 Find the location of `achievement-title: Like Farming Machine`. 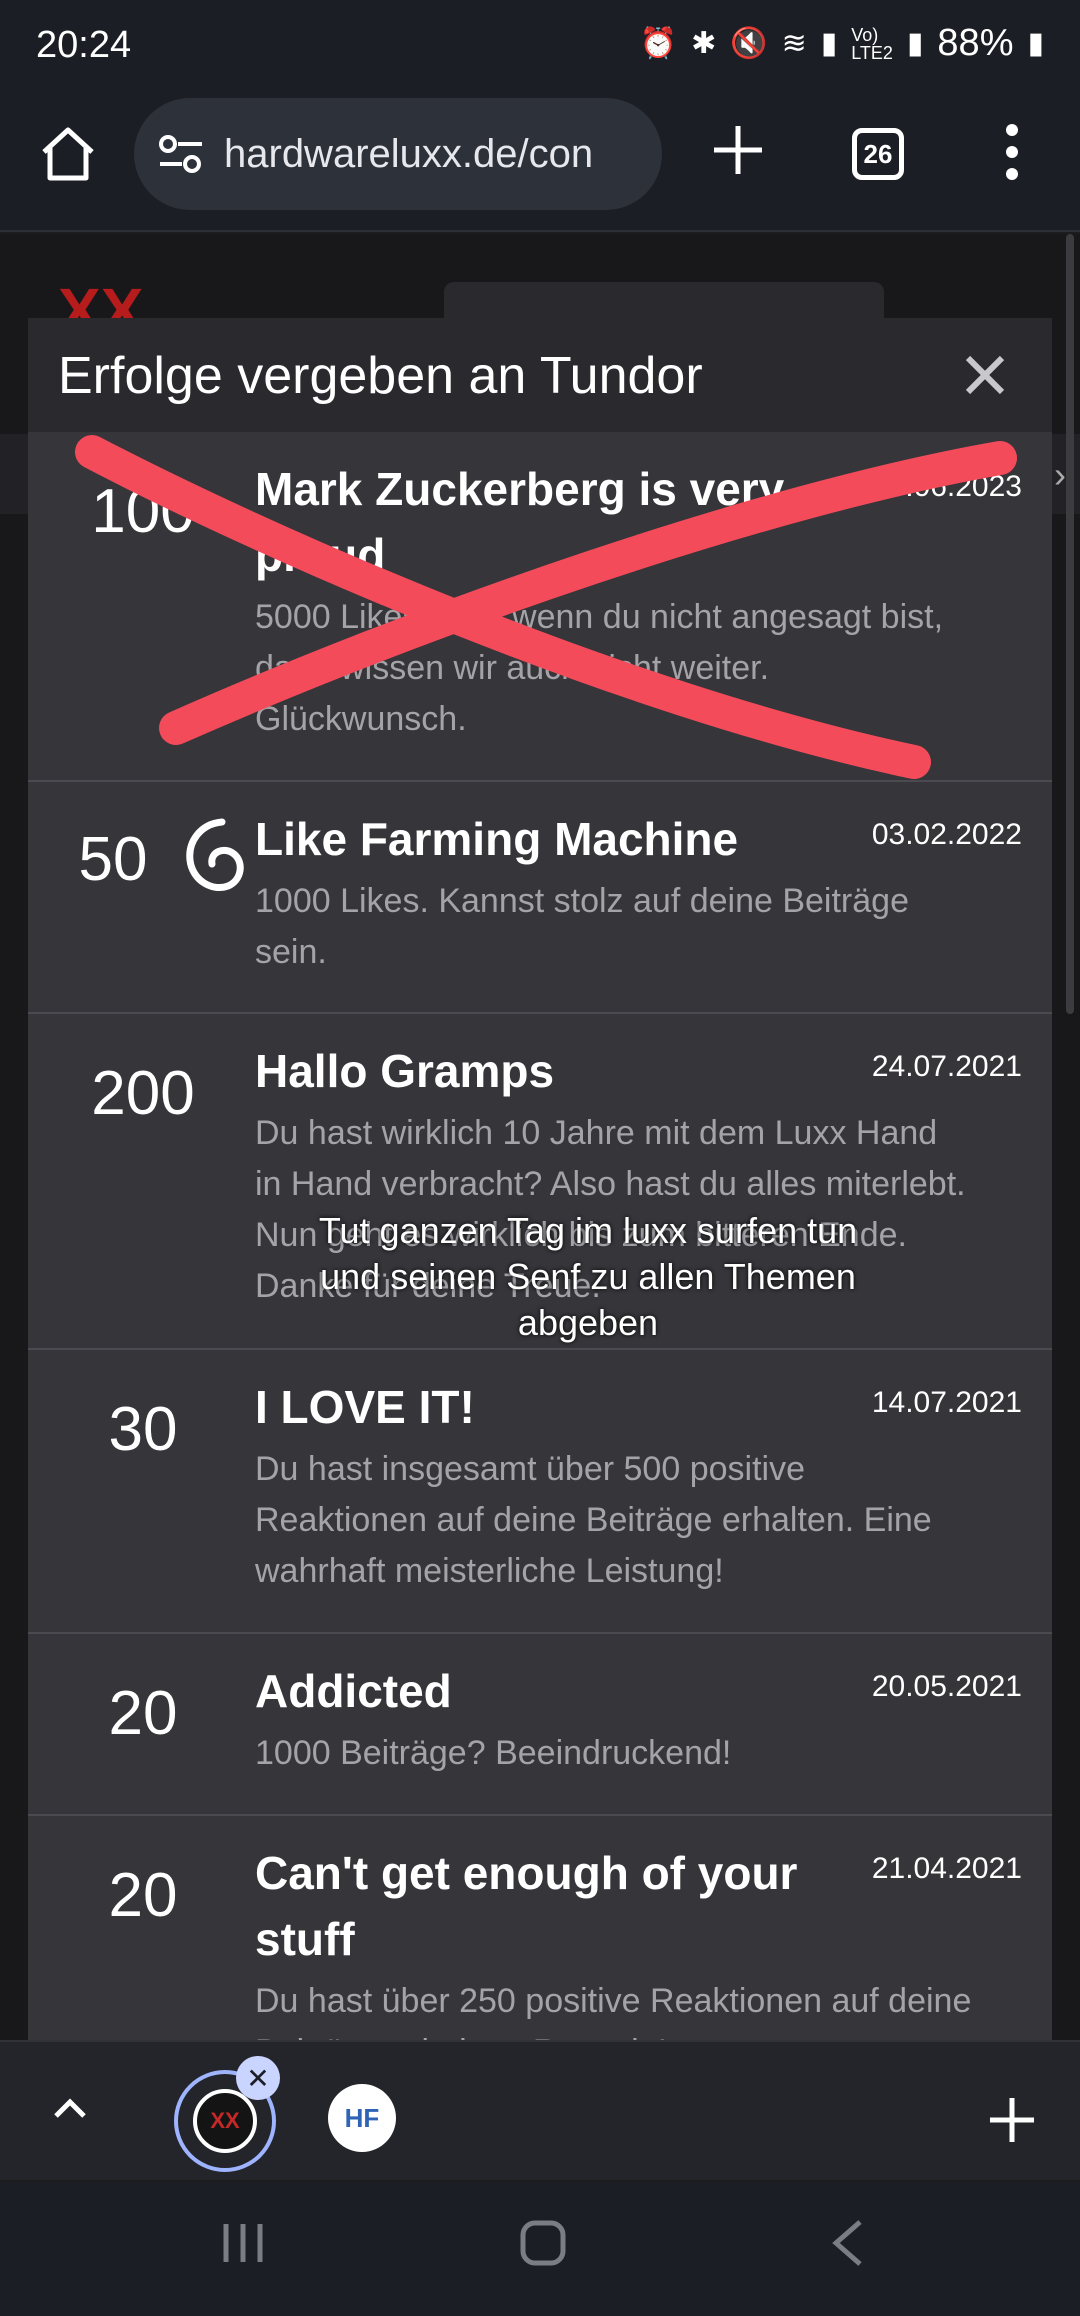

achievement-title: Like Farming Machine is located at coordinates (497, 839).